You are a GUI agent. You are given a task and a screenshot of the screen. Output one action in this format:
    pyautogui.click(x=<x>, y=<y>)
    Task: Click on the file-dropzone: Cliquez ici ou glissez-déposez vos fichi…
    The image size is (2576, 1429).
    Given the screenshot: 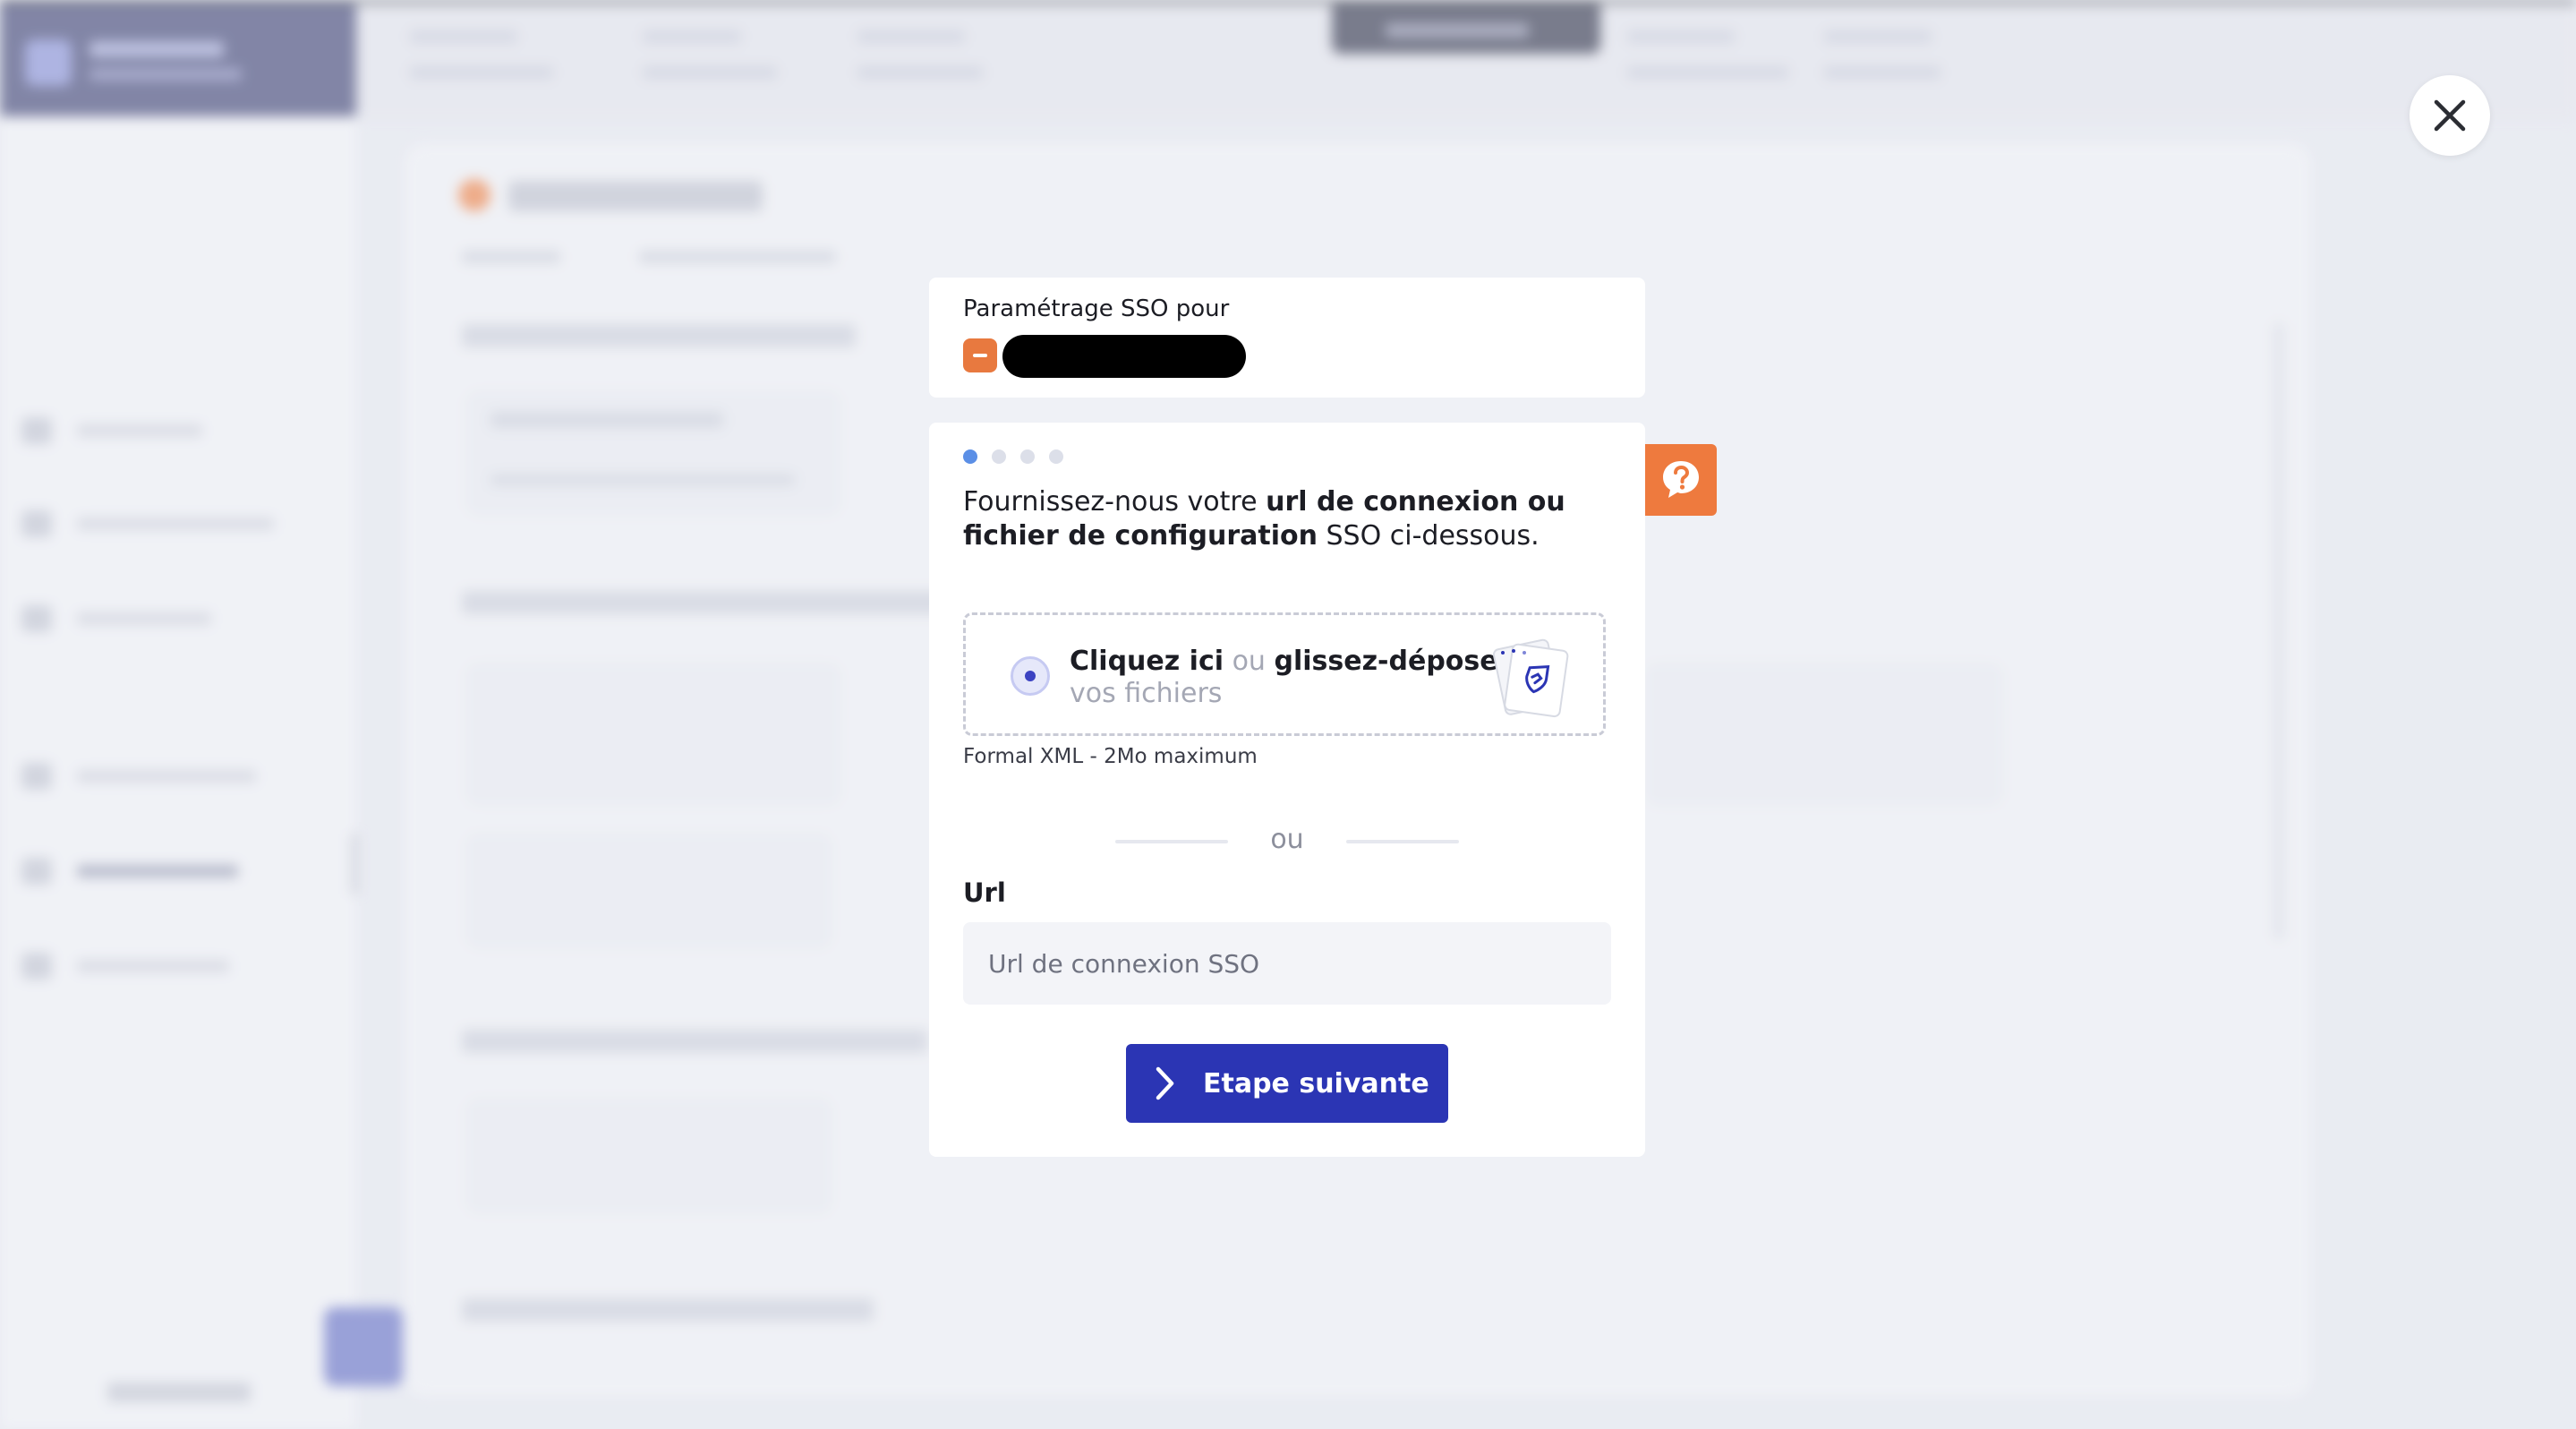 What is the action you would take?
    pyautogui.click(x=1284, y=674)
    